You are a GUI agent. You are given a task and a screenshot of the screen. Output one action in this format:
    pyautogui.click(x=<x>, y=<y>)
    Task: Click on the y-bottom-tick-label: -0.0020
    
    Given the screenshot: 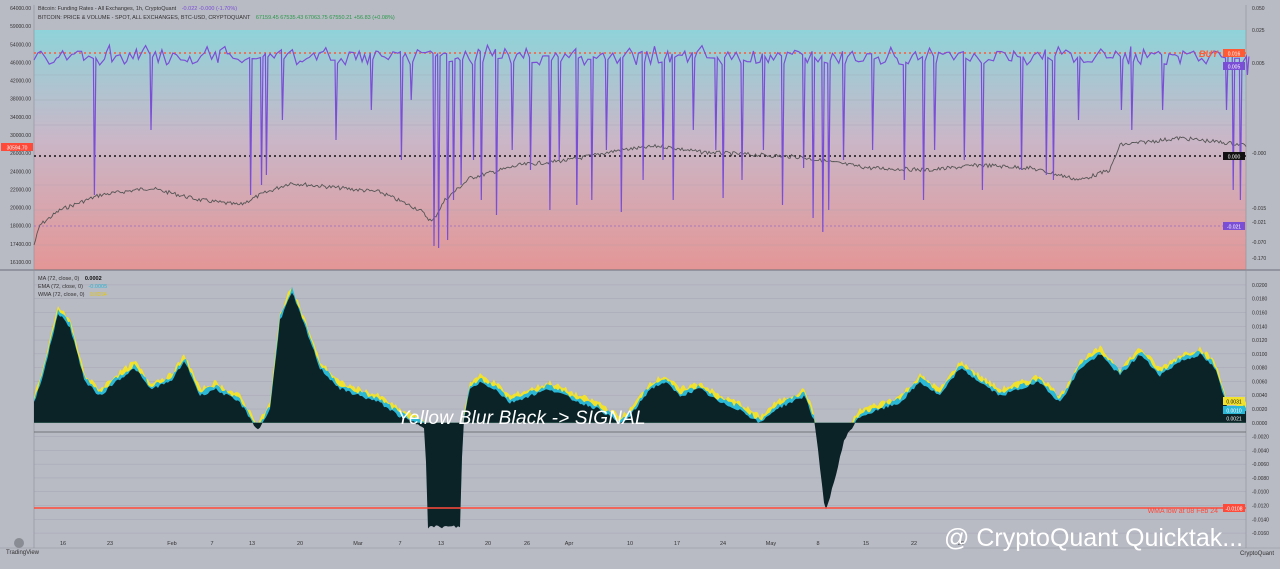 What is the action you would take?
    pyautogui.click(x=1260, y=438)
    